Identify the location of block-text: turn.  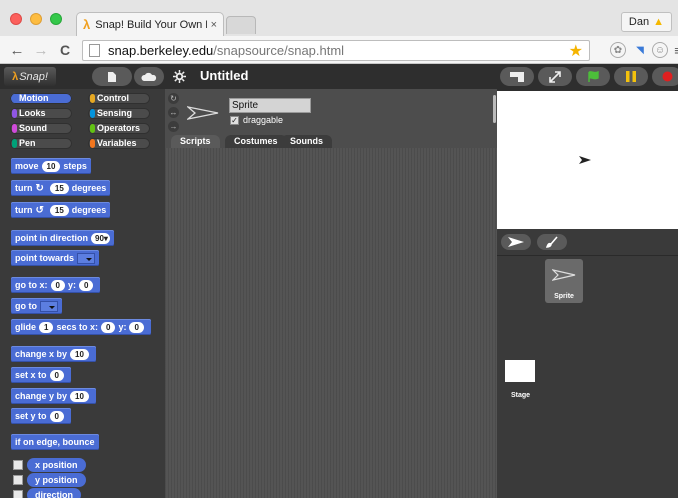
(24, 210).